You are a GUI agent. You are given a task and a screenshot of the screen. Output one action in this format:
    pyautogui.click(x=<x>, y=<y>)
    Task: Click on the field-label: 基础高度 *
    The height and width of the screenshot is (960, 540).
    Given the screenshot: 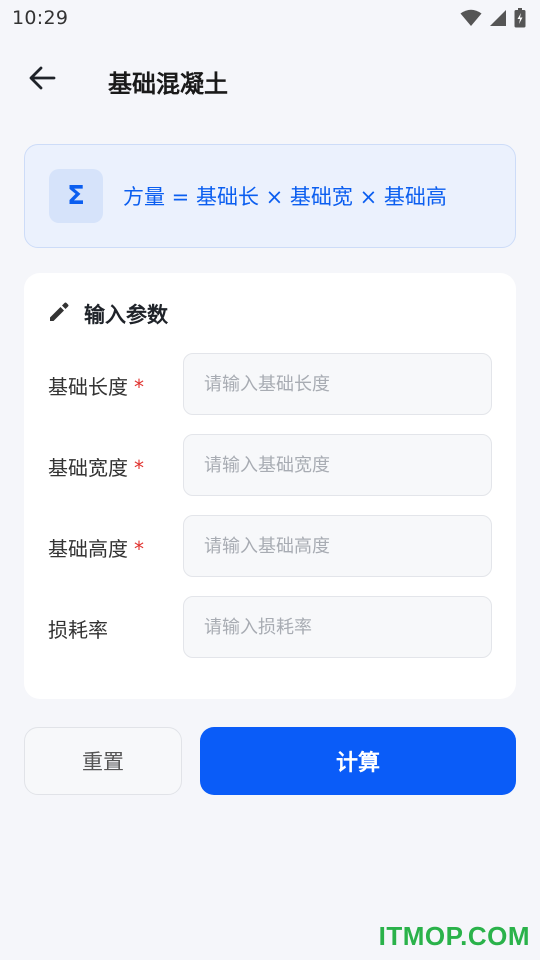 What is the action you would take?
    pyautogui.click(x=96, y=549)
    